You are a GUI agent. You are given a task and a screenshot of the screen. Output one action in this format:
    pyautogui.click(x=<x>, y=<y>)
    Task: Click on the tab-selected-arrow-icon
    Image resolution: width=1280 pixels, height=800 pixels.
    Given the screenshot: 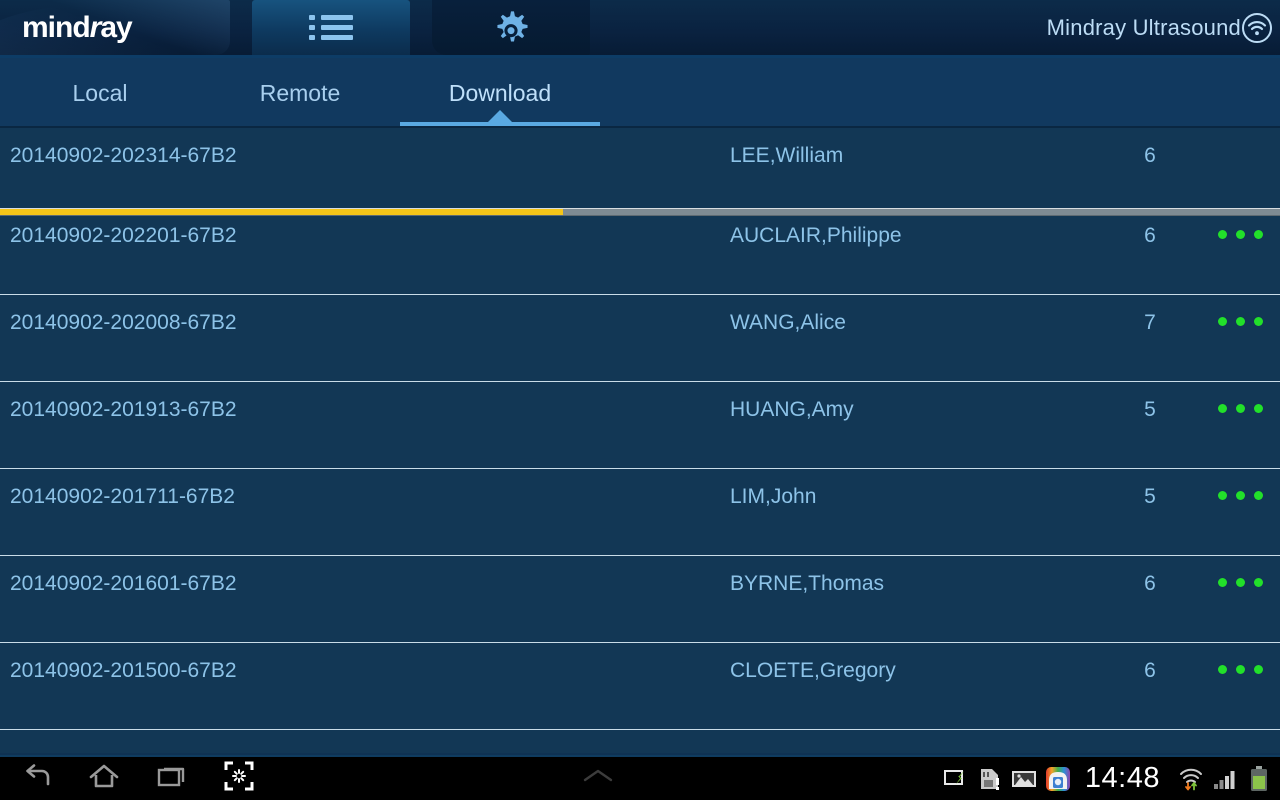 What is the action you would take?
    pyautogui.click(x=500, y=116)
    